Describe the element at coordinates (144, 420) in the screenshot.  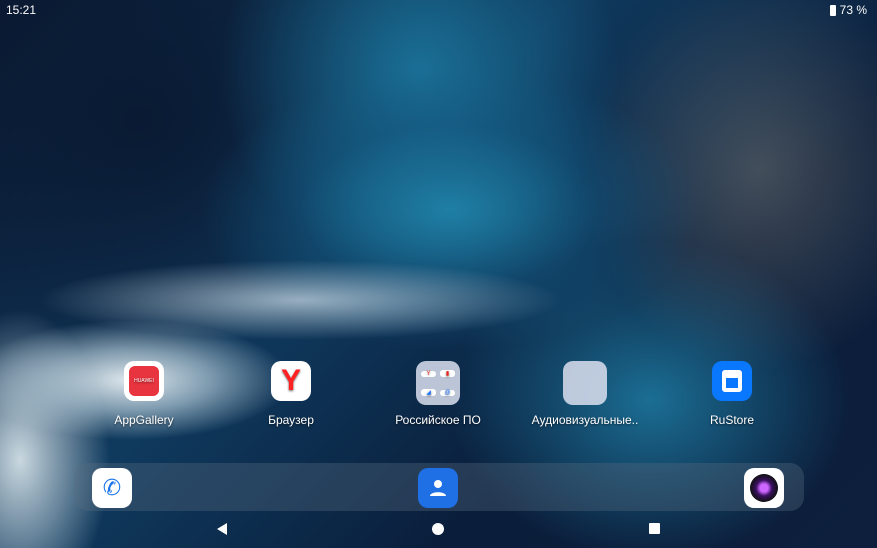
I see `app-label: AppGallery` at that location.